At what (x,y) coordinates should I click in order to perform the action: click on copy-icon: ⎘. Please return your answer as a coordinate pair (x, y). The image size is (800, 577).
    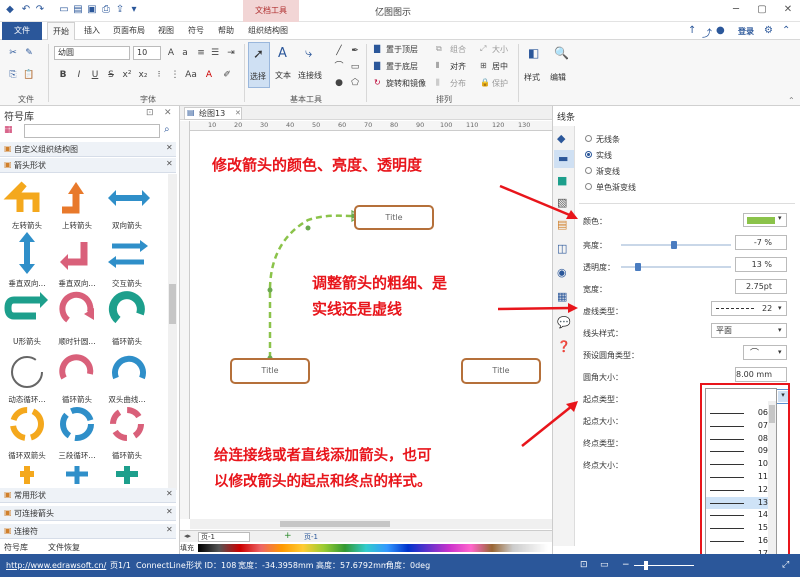
    Looking at the image, I should click on (13, 75).